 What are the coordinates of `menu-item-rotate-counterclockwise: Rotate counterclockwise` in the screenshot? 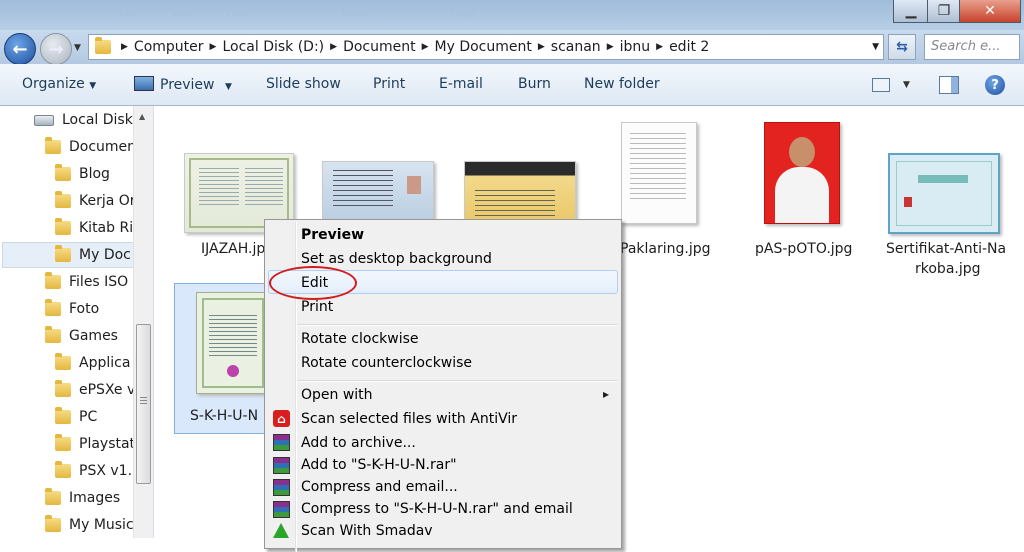 It's located at (386, 363).